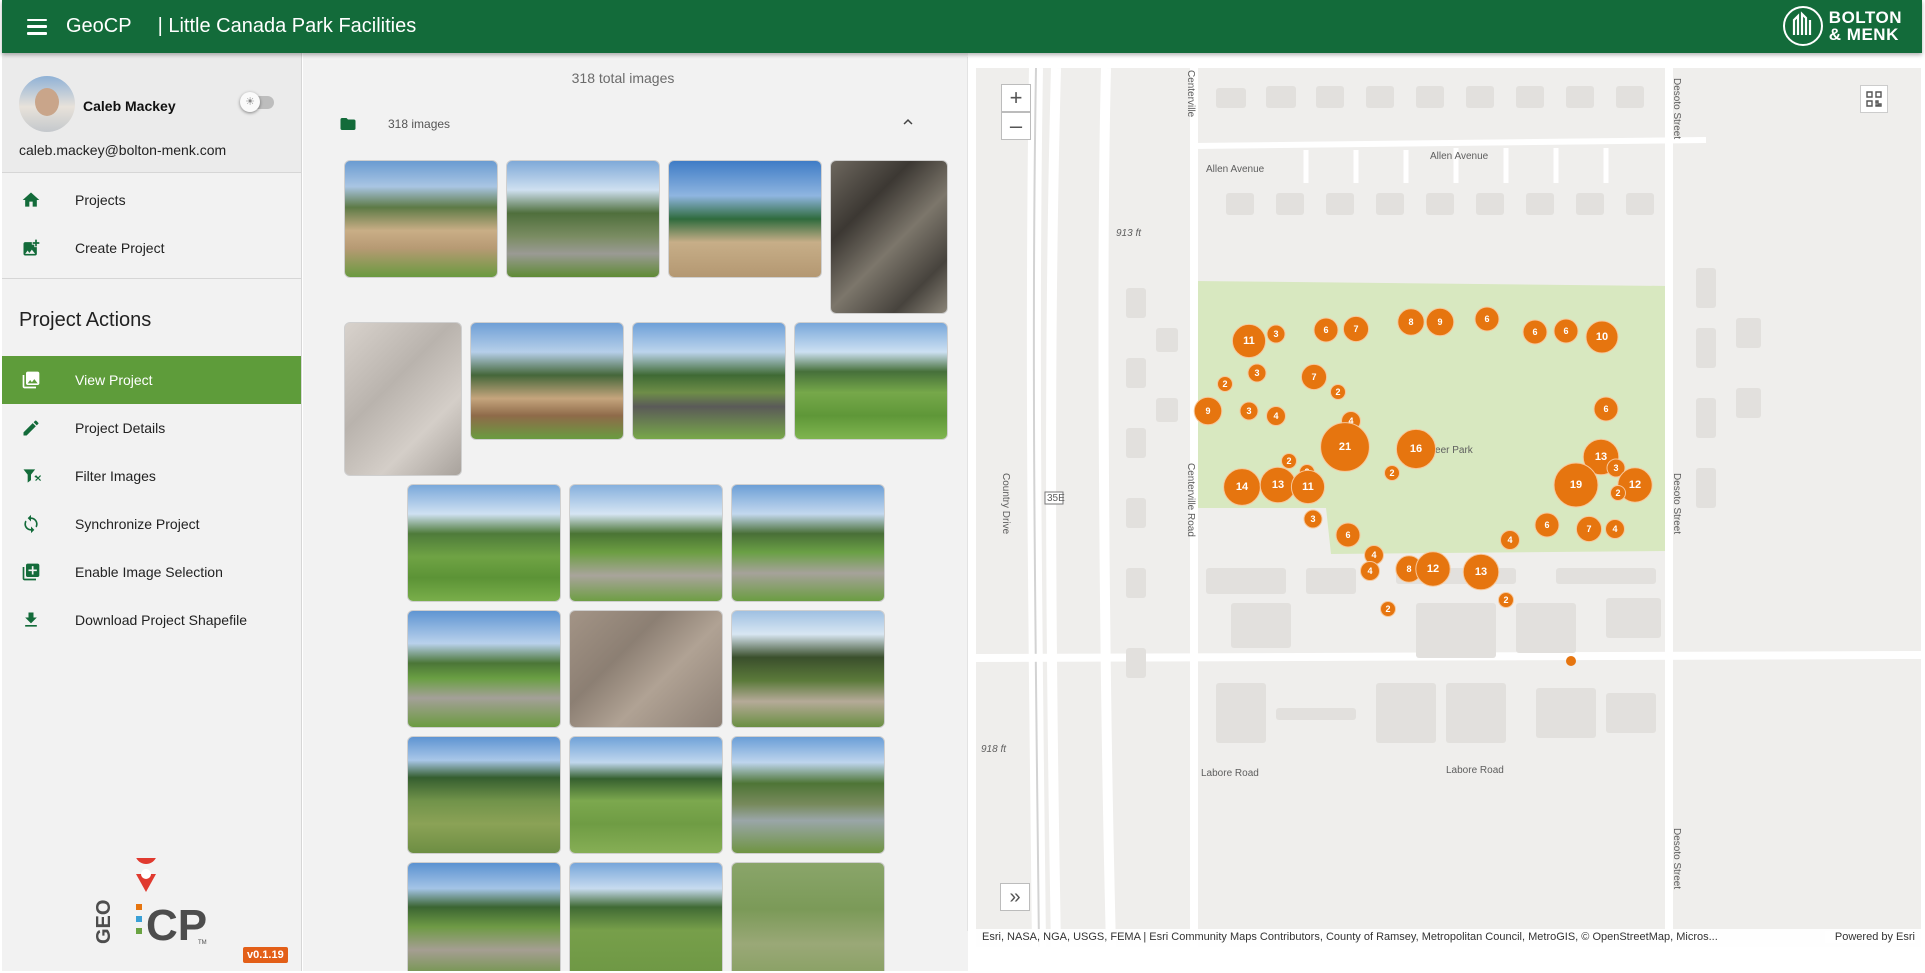 This screenshot has height=973, width=1925. Describe the element at coordinates (638, 124) in the screenshot. I see `folder-row: 318 images` at that location.